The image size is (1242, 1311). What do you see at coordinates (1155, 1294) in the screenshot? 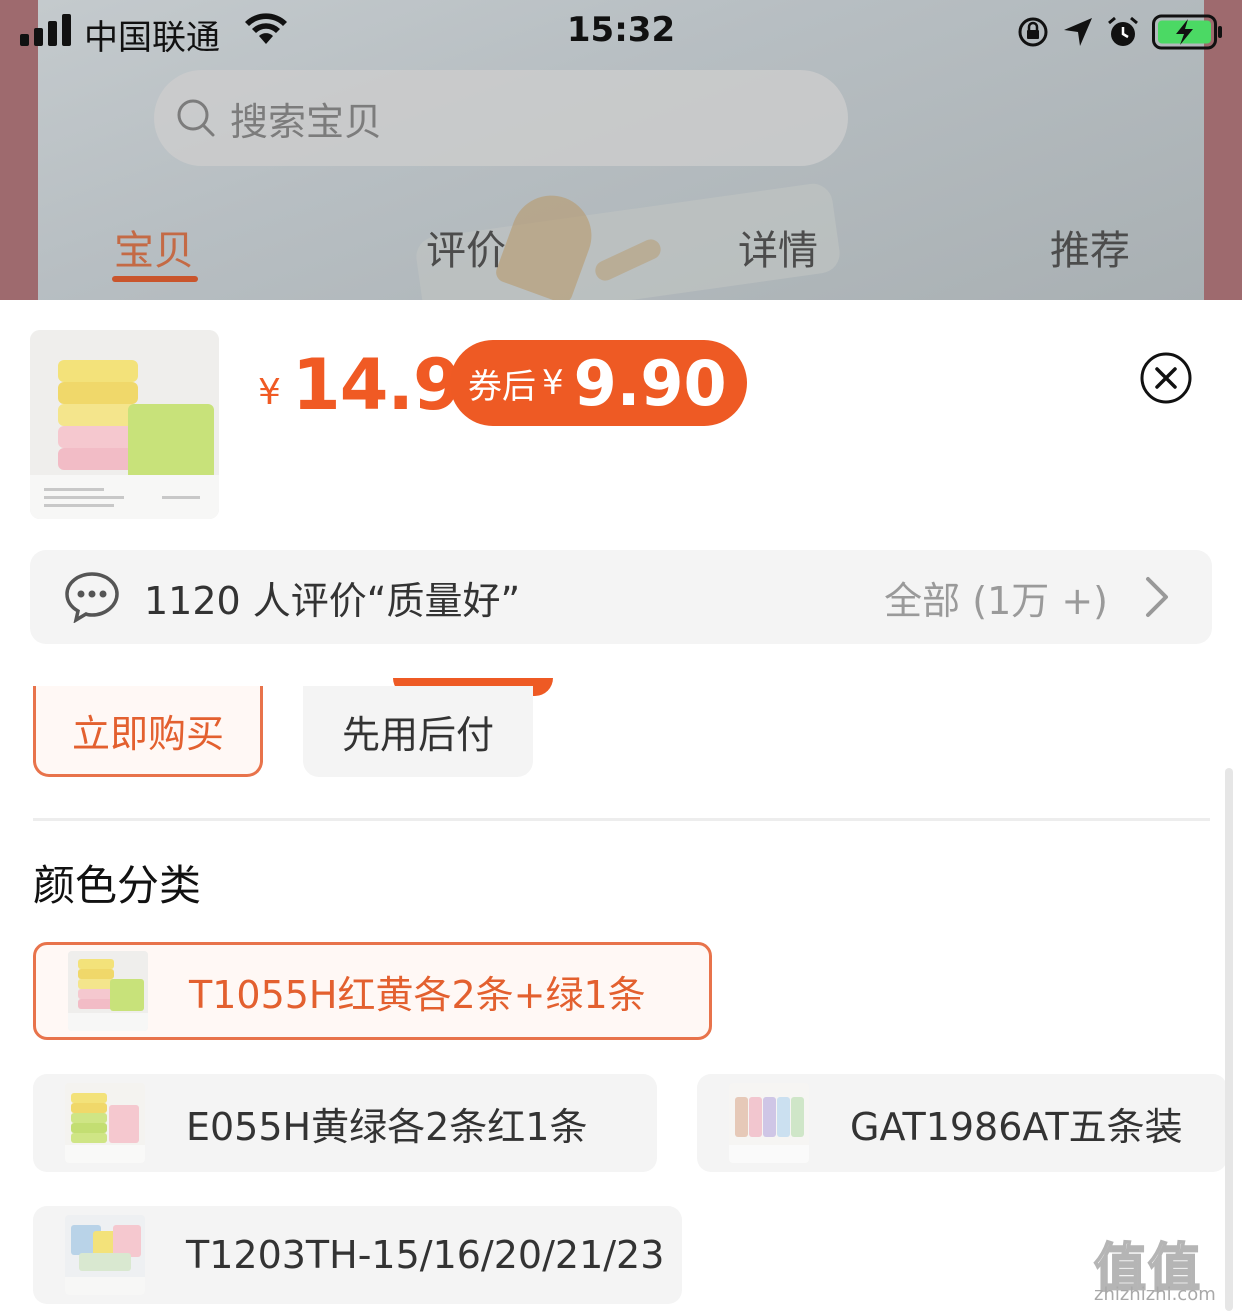
I see `watermark-url: zhizhizhi.com` at bounding box center [1155, 1294].